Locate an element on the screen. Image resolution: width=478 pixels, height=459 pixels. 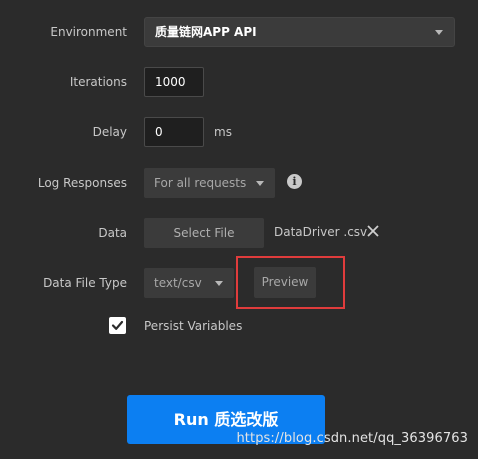
close-icon is located at coordinates (373, 231).